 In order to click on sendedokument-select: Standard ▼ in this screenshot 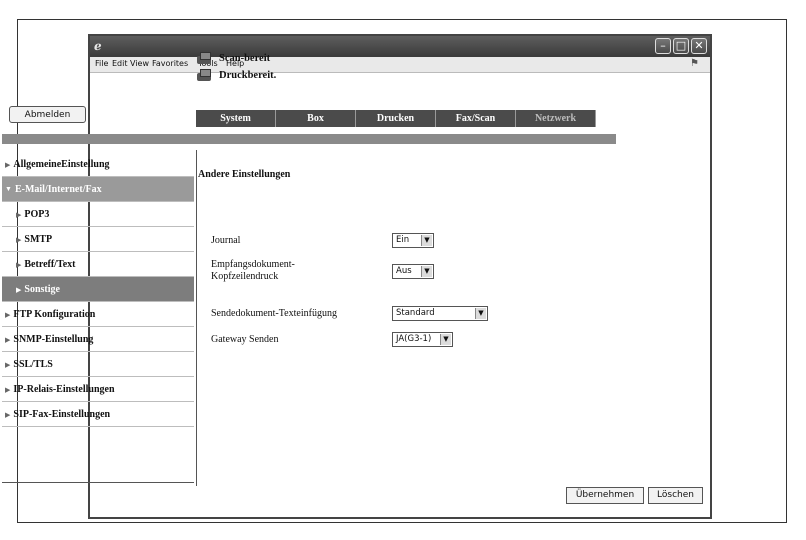, I will do `click(440, 313)`.